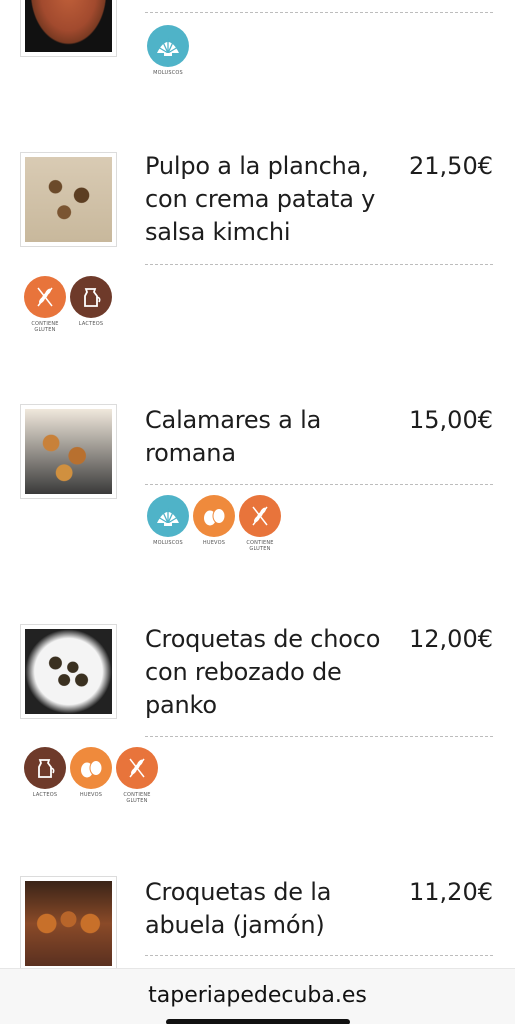 This screenshot has height=1024, width=515. Describe the element at coordinates (233, 436) in the screenshot. I see `dish-name: Calamares a la romana` at that location.